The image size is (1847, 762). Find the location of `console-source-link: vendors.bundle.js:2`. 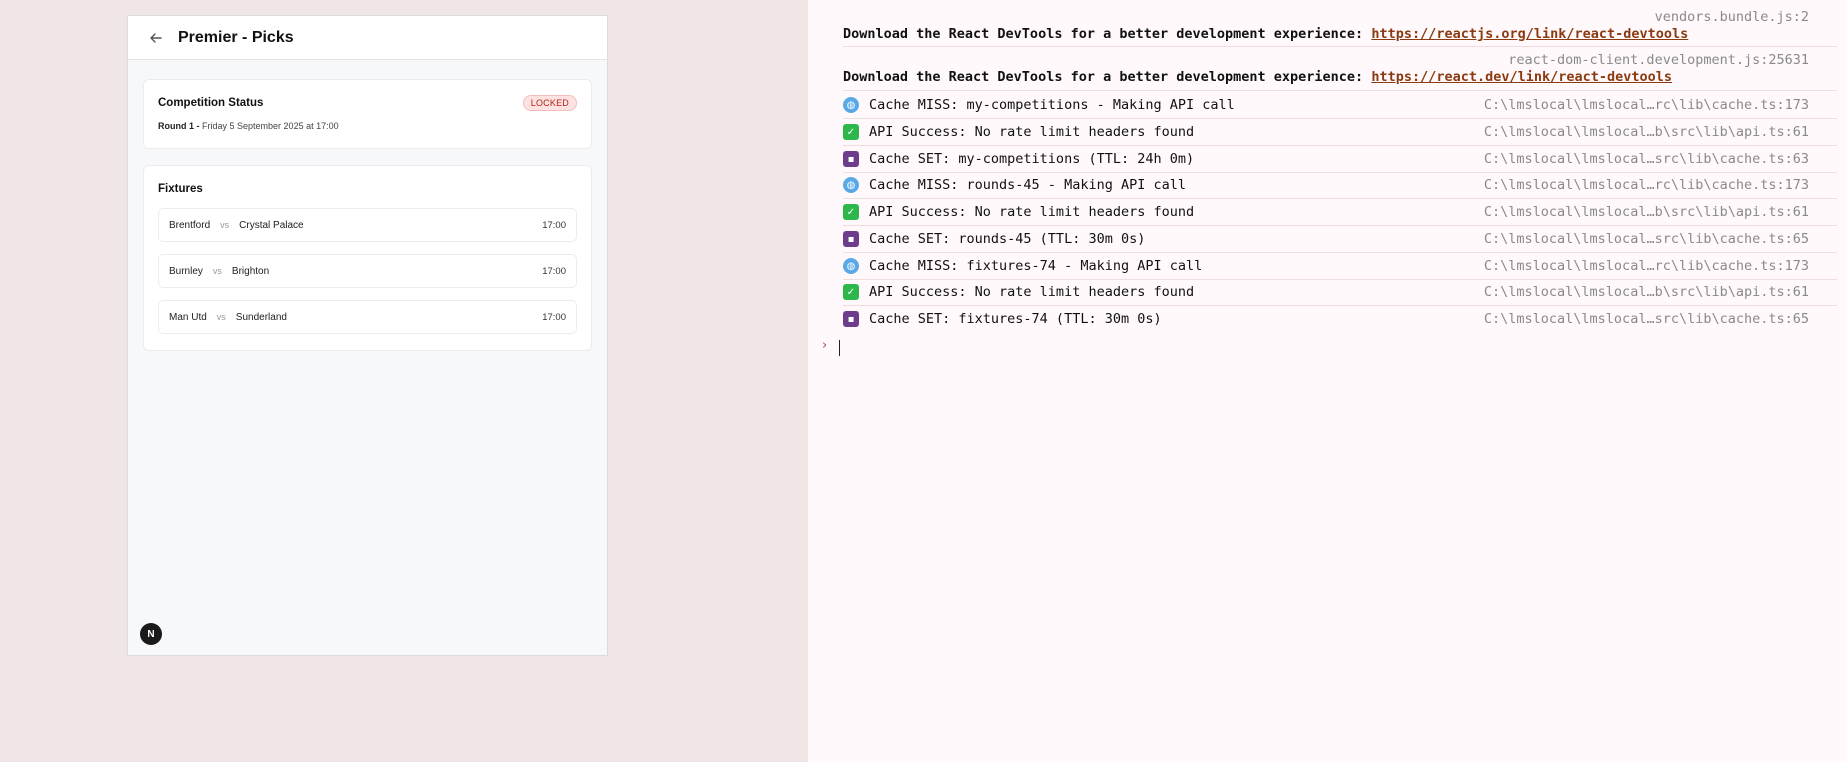

console-source-link: vendors.bundle.js:2 is located at coordinates (1732, 17).